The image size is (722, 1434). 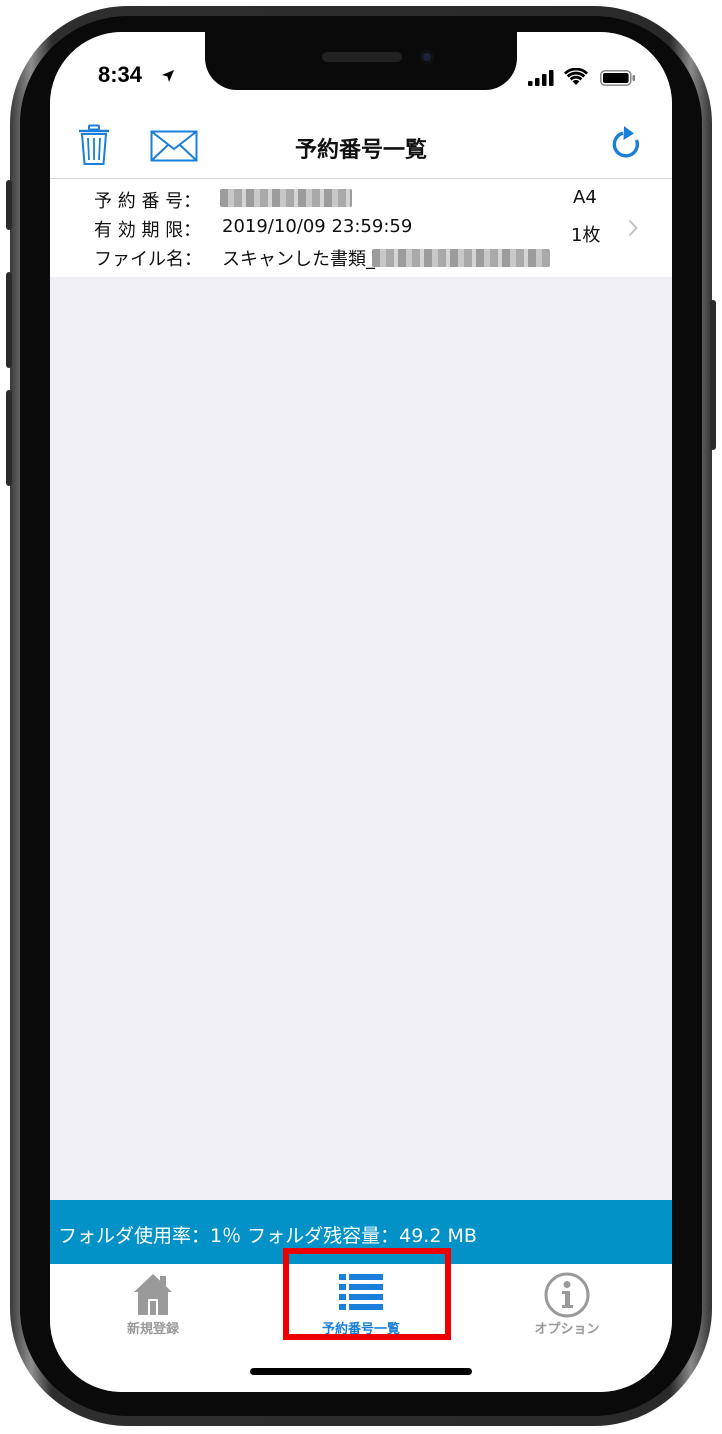 I want to click on front-camera, so click(x=427, y=57).